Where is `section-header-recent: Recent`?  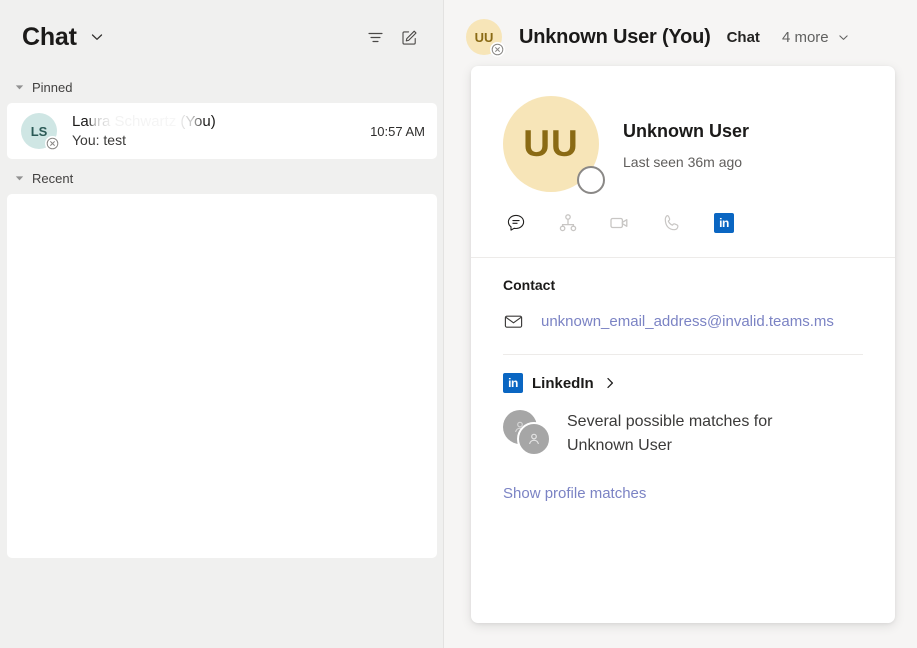
section-header-recent: Recent is located at coordinates (222, 178).